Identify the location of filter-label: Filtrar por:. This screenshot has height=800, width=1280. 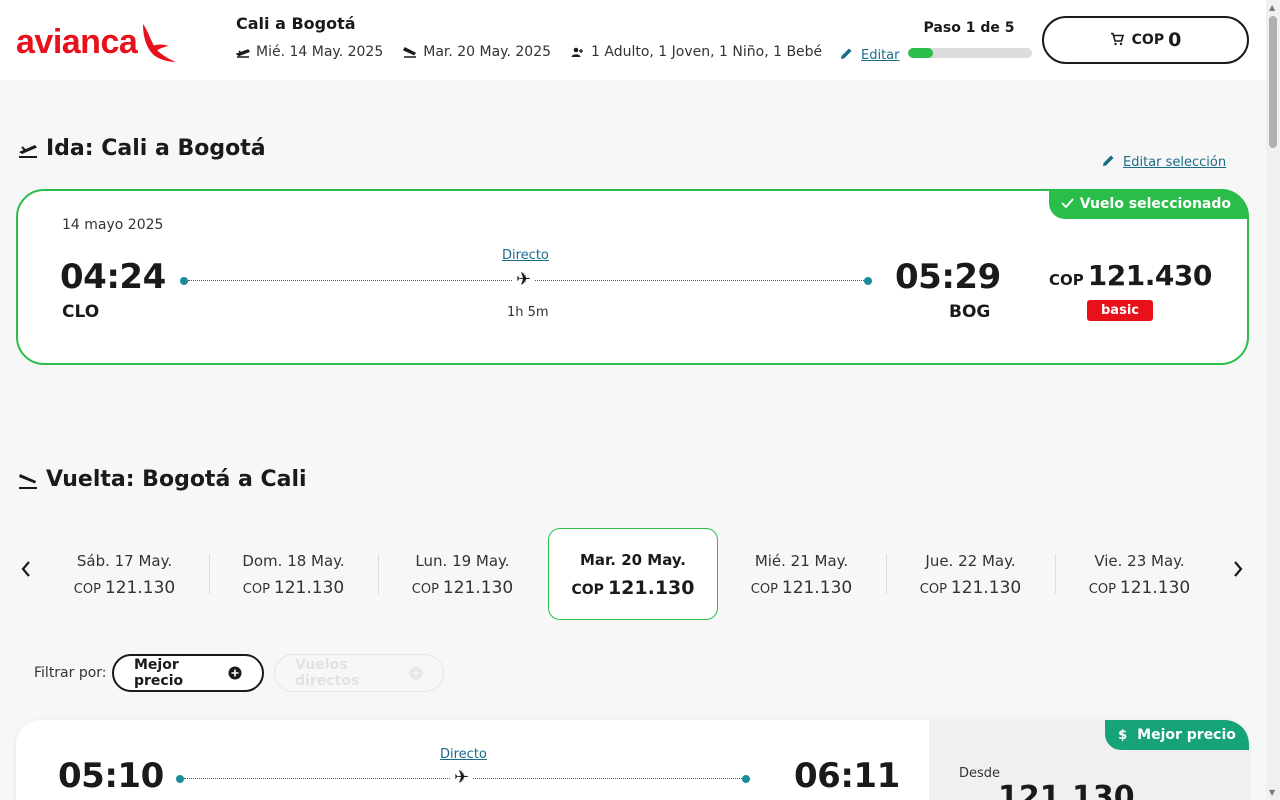
(70, 673).